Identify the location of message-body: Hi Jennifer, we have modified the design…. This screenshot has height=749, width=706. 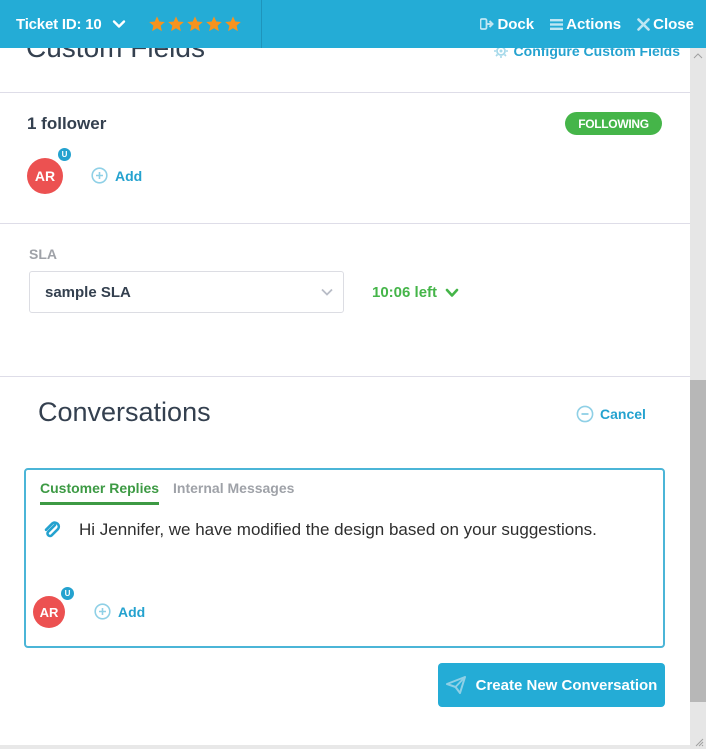
(319, 530).